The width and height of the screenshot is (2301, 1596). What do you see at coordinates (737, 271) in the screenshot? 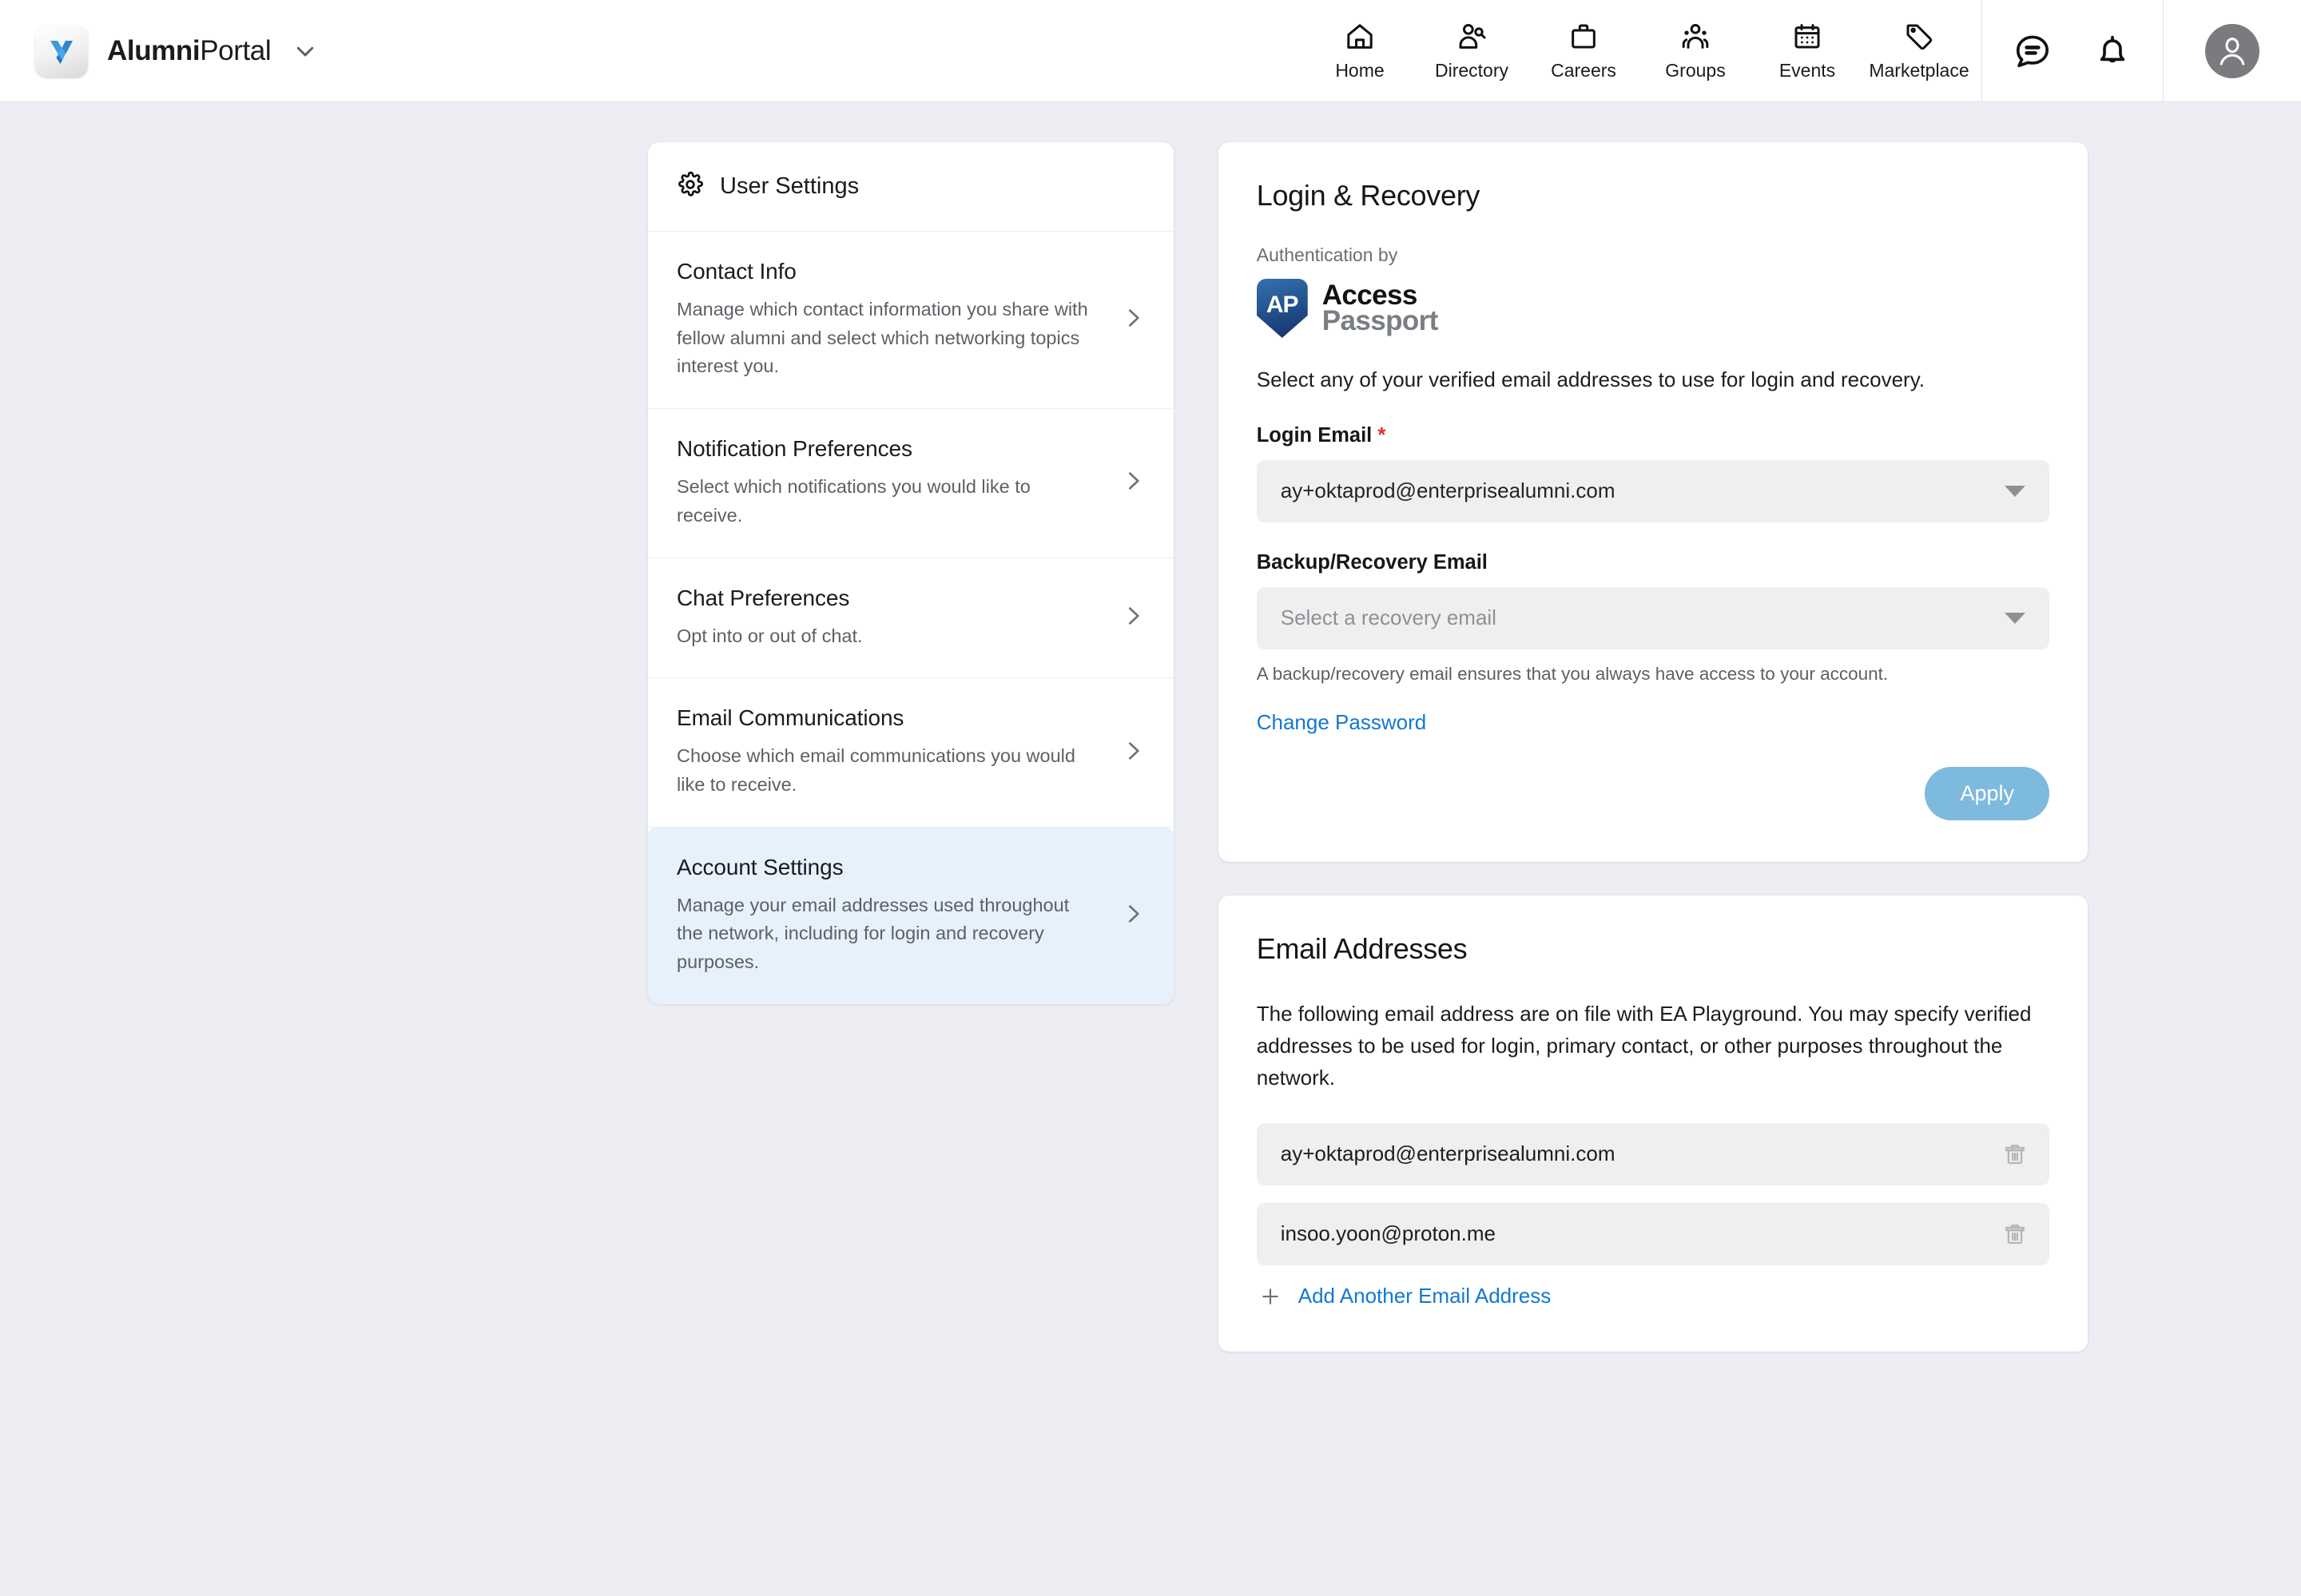
I see `sidebar-item-title: Contact Info` at bounding box center [737, 271].